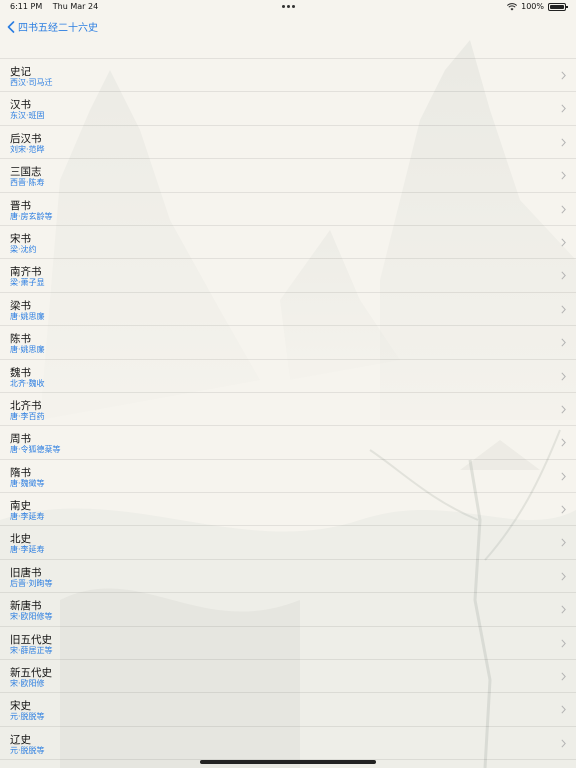  I want to click on list-item: 隋书 唐·魏徵等, so click(288, 477).